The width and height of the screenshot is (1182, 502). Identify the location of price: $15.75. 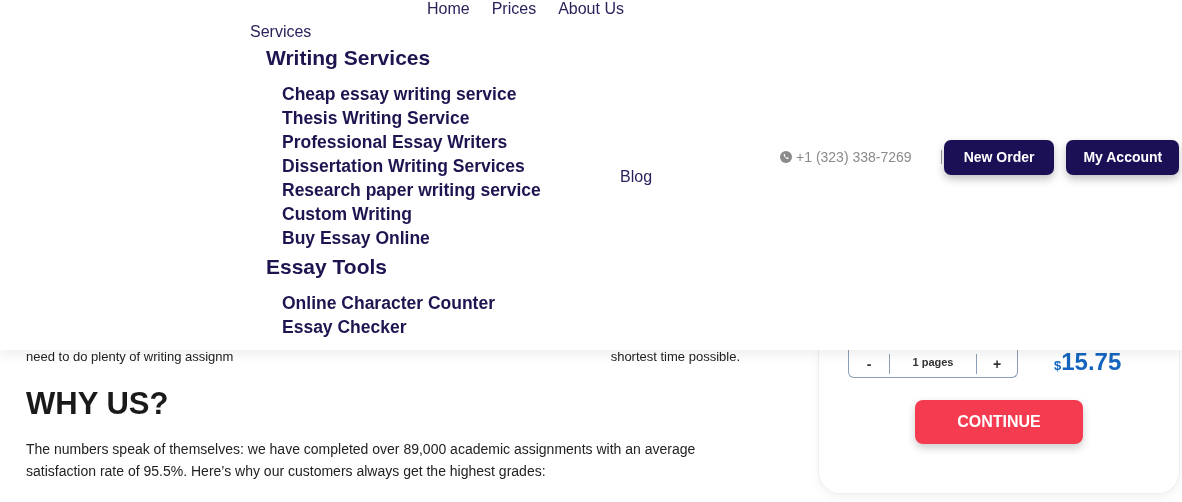
(1088, 363).